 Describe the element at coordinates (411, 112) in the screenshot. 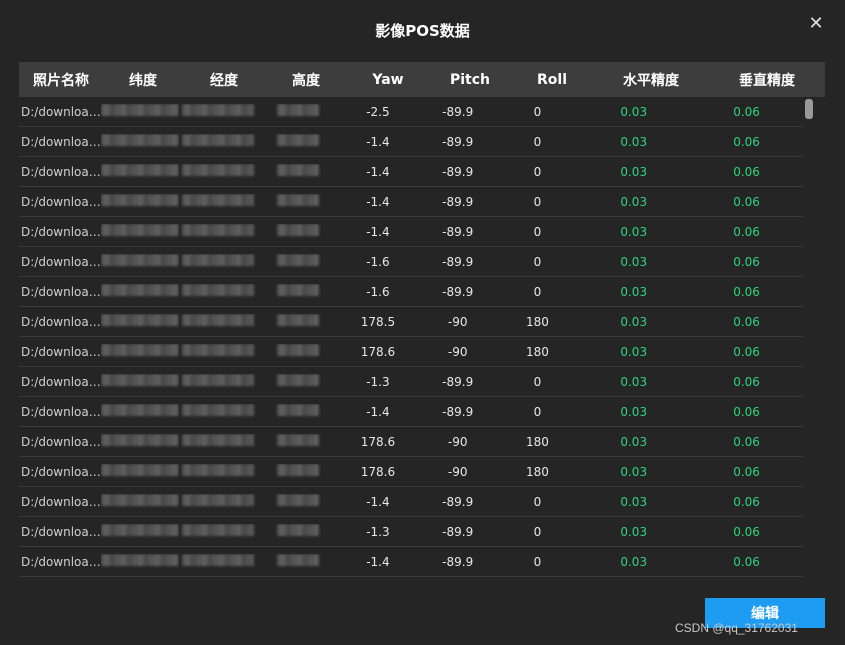

I see `table-row: D:/download... -2.5 -89.9 0 0.03 0.06` at that location.